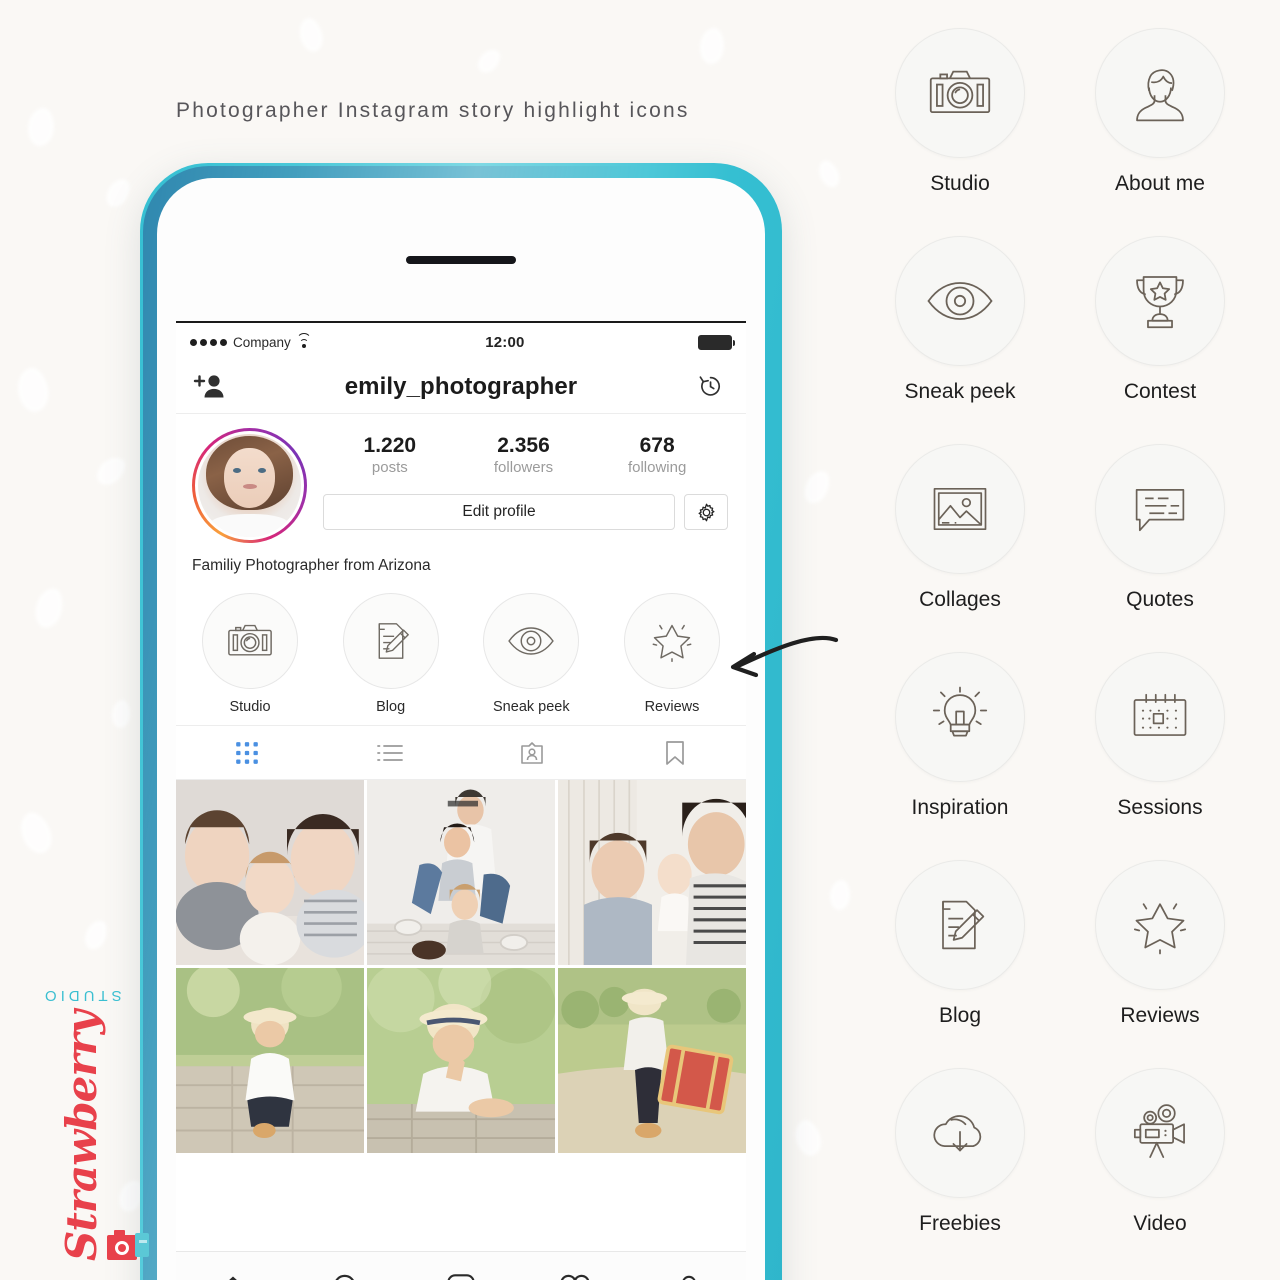 This screenshot has width=1280, height=1280. What do you see at coordinates (208, 342) in the screenshot?
I see `signal-dots-icon` at bounding box center [208, 342].